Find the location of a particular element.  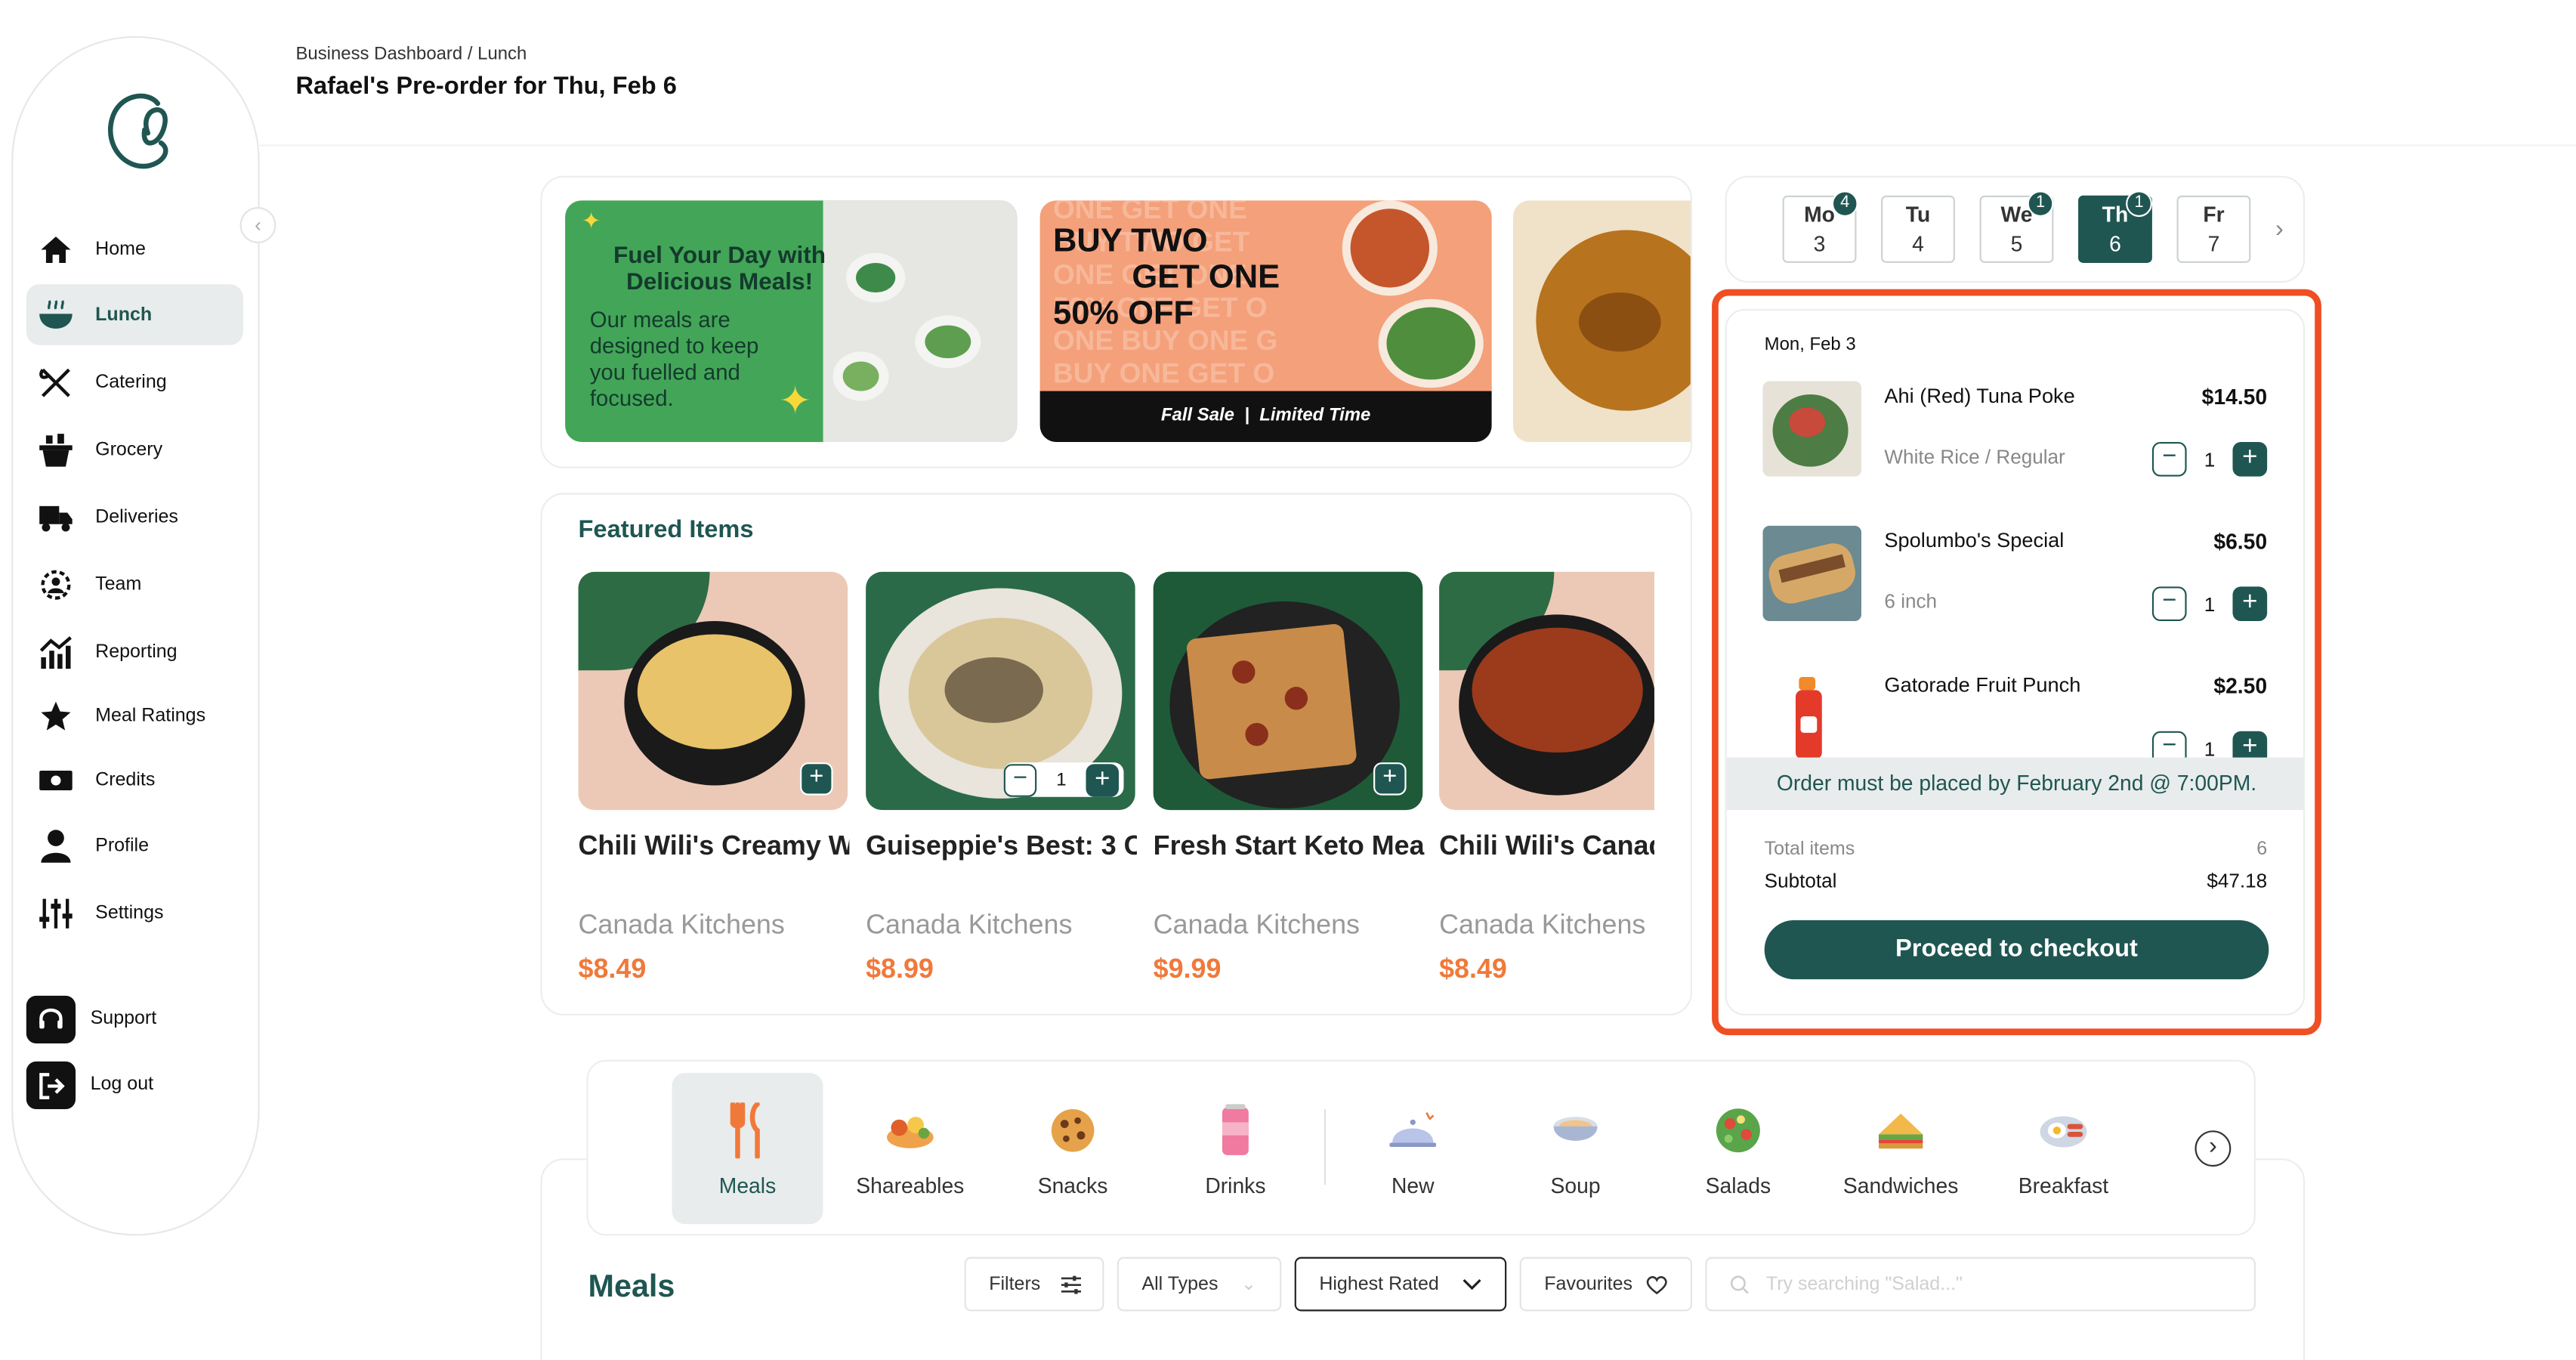

item-price: $8.49 is located at coordinates (1473, 969).